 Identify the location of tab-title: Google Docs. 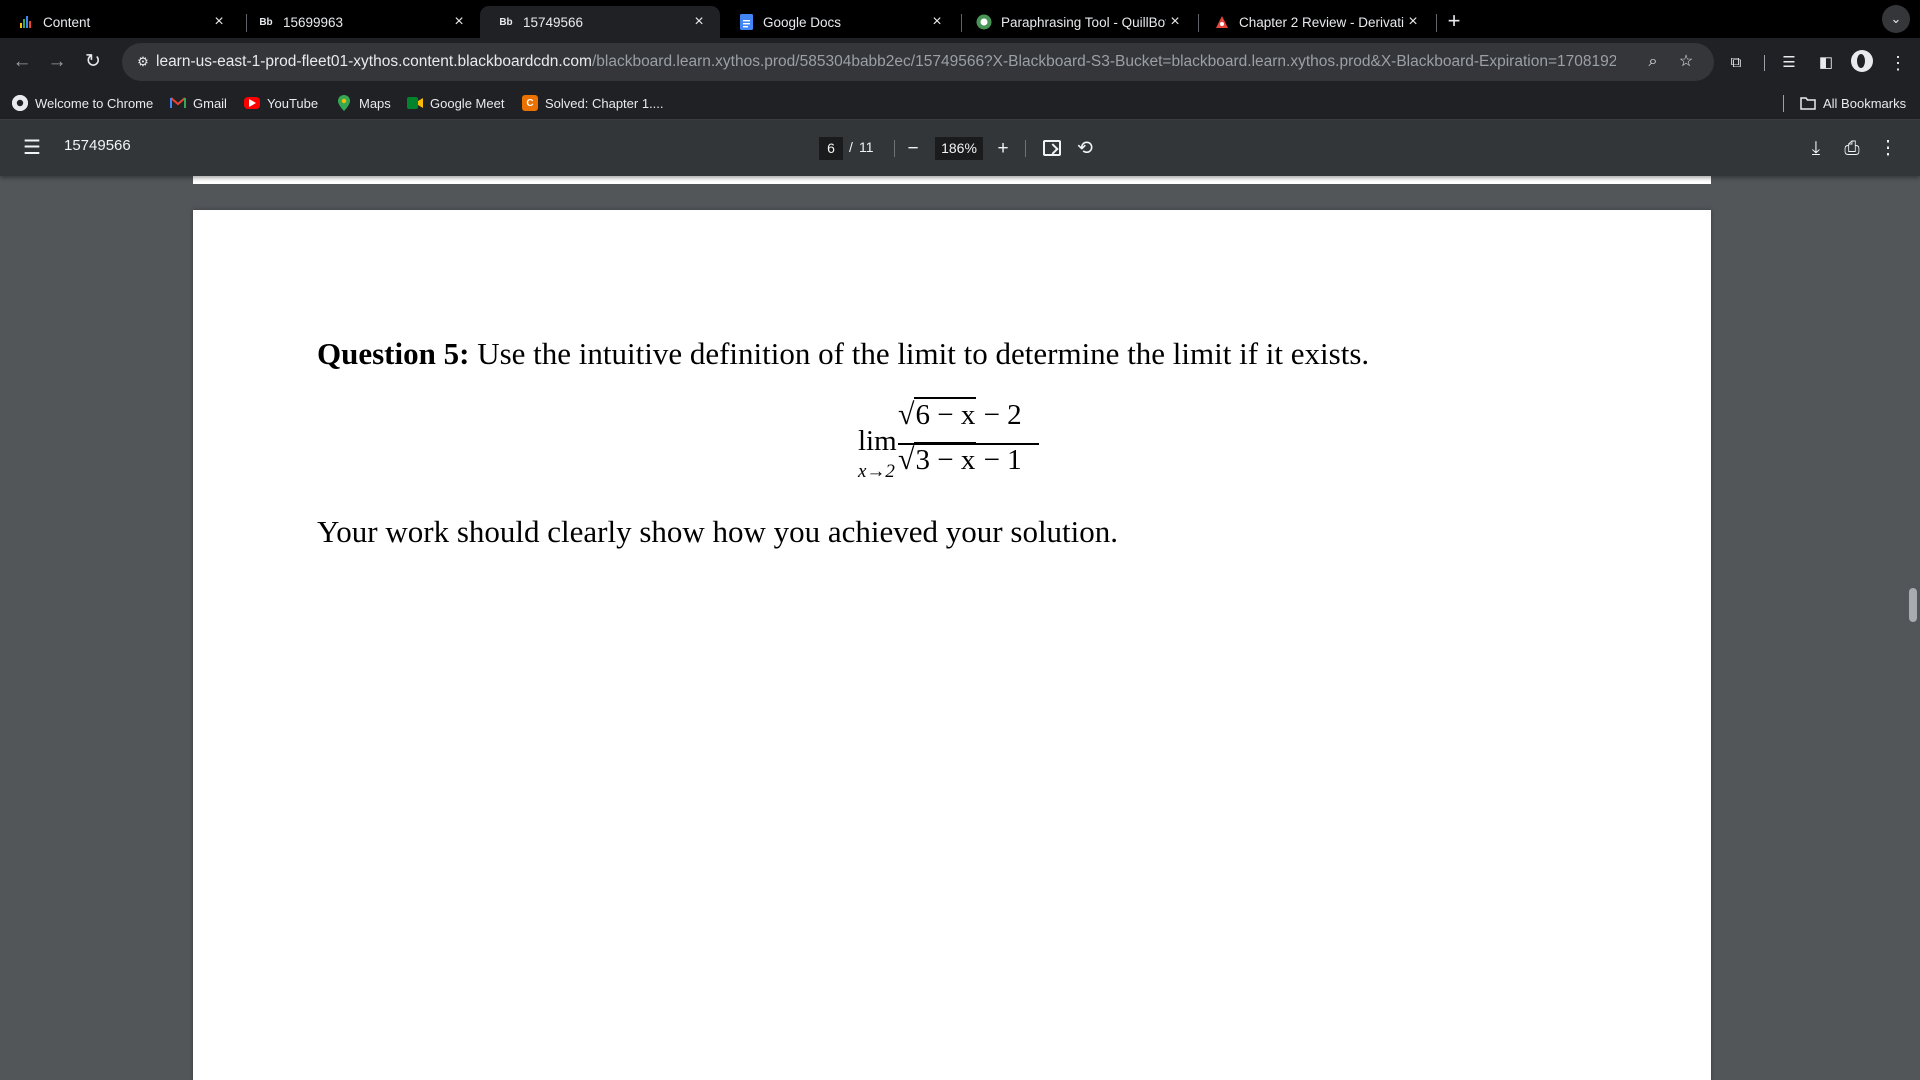
(802, 22).